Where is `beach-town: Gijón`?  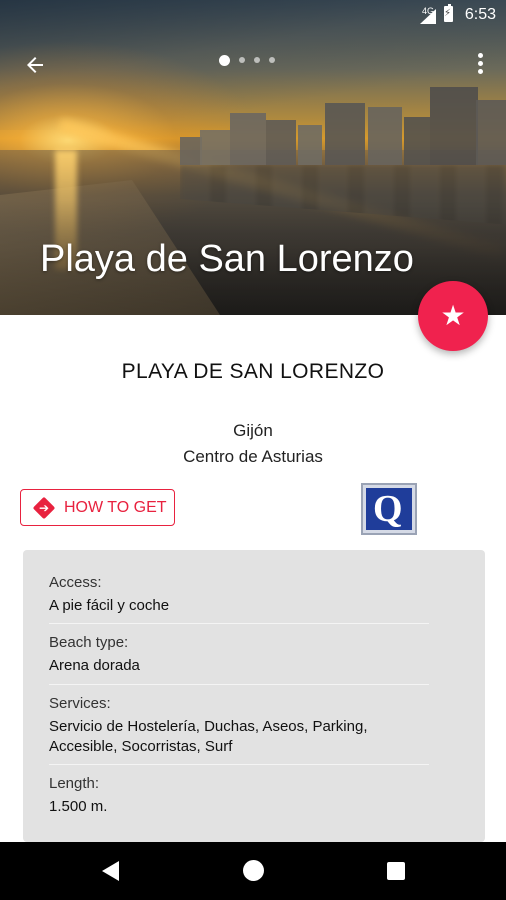 beach-town: Gijón is located at coordinates (253, 430).